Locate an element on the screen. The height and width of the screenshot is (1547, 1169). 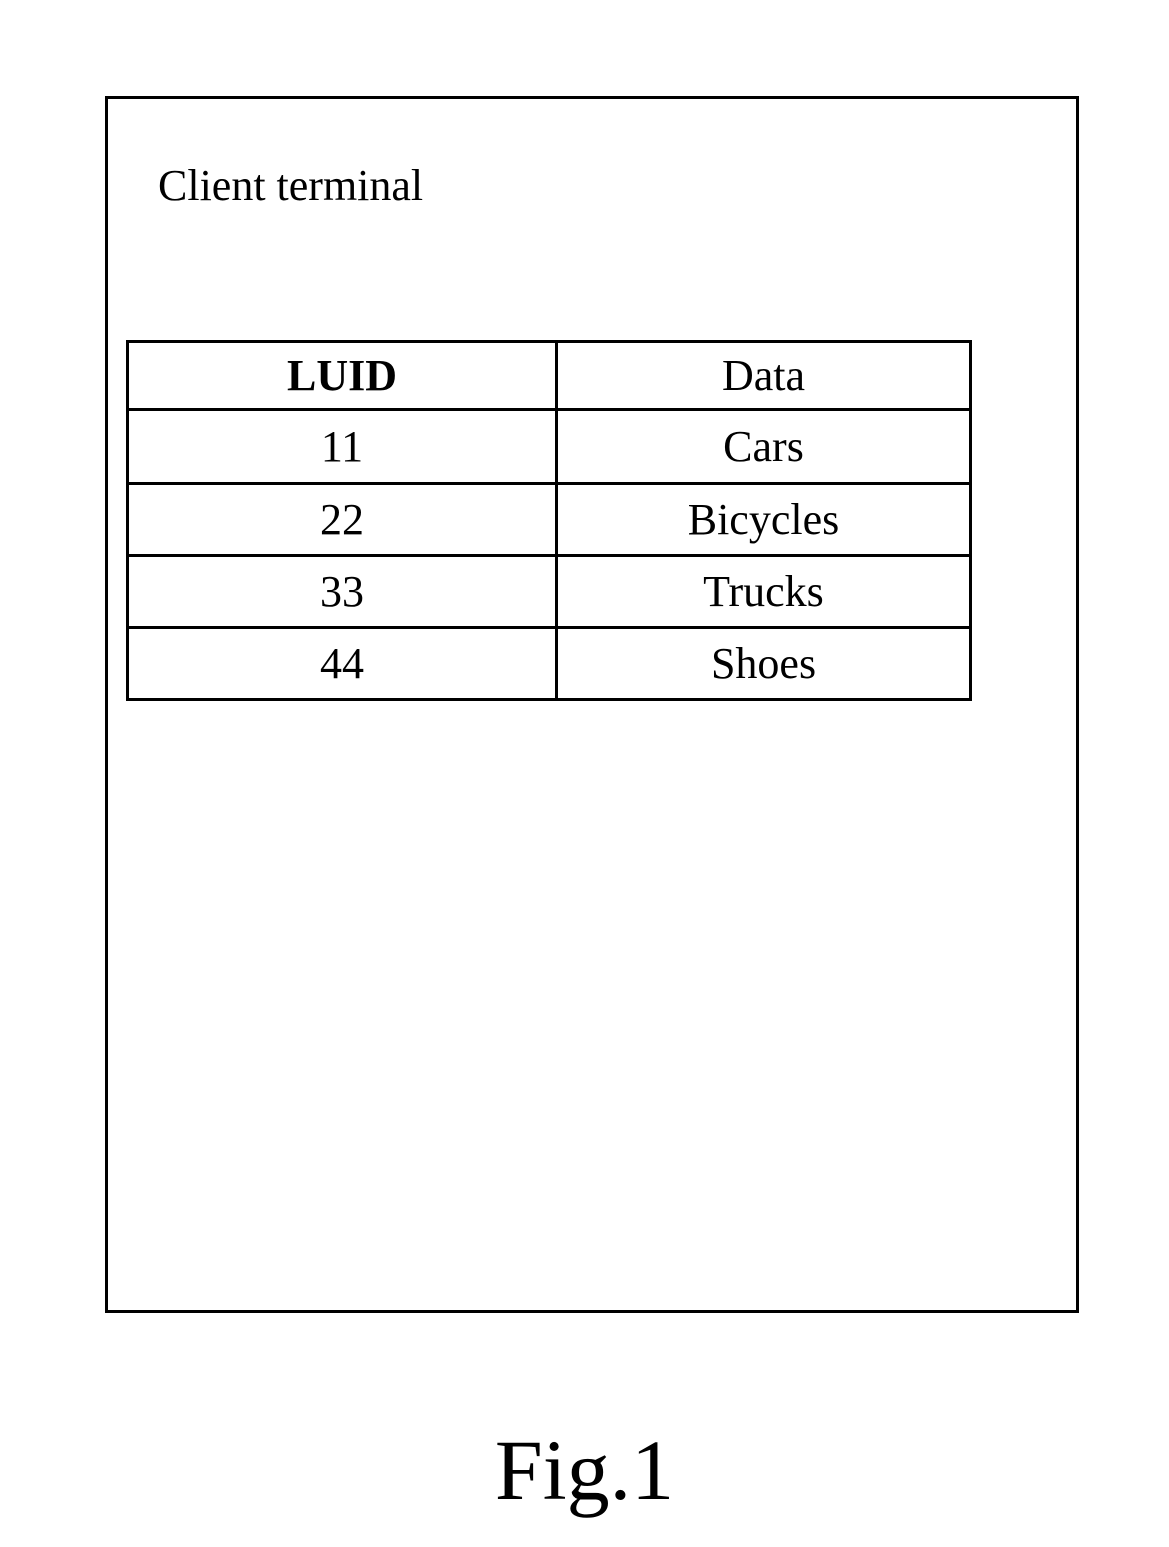
table-row: 44 Shoes is located at coordinates (549, 663).